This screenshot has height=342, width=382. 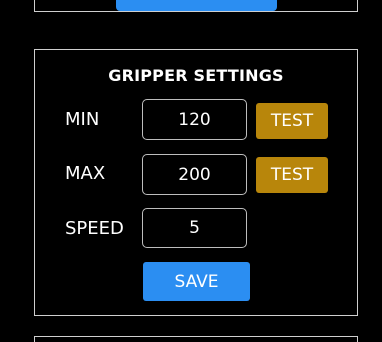 What do you see at coordinates (82, 119) in the screenshot?
I see `min-label: MIN` at bounding box center [82, 119].